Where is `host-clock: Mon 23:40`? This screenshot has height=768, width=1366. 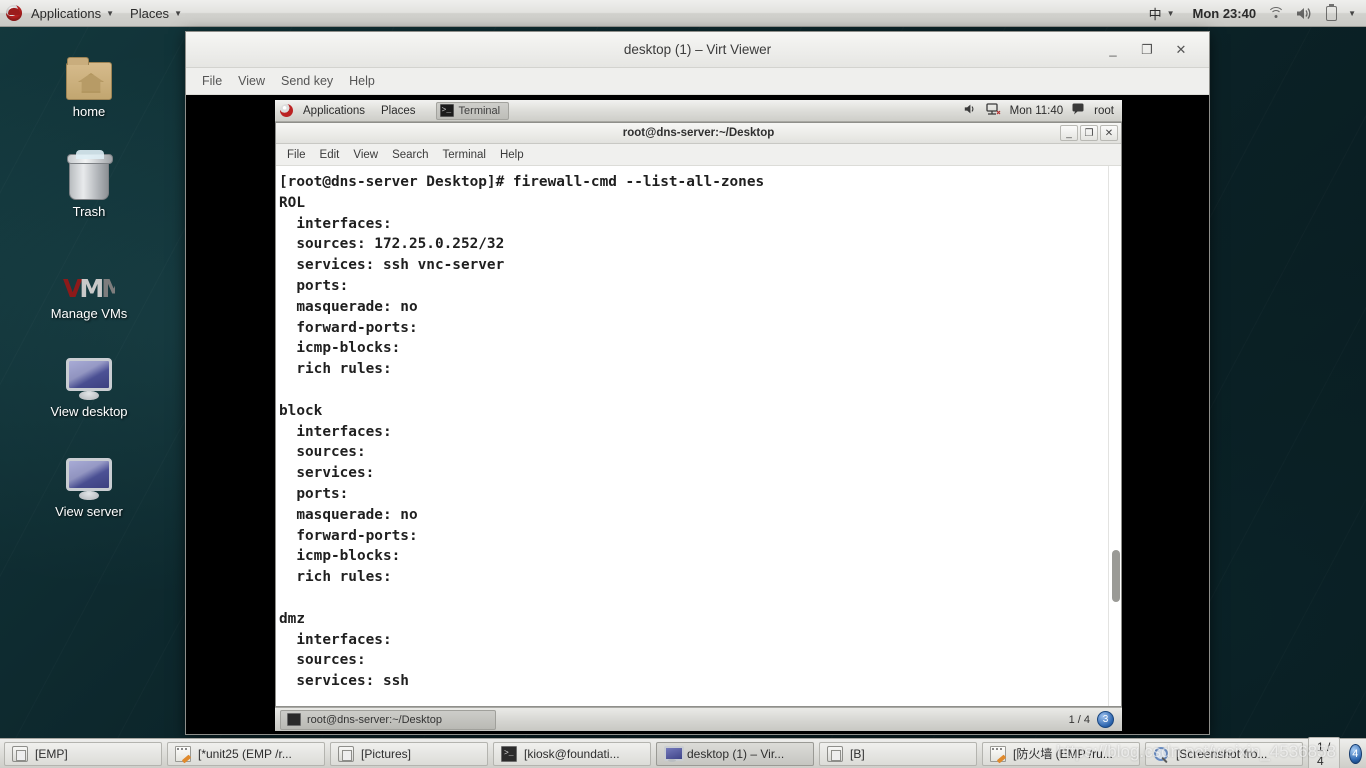
host-clock: Mon 23:40 is located at coordinates (1225, 13).